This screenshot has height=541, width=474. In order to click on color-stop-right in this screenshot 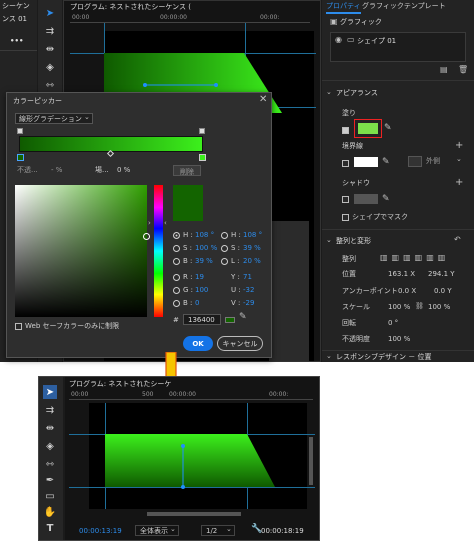, I will do `click(202, 157)`.